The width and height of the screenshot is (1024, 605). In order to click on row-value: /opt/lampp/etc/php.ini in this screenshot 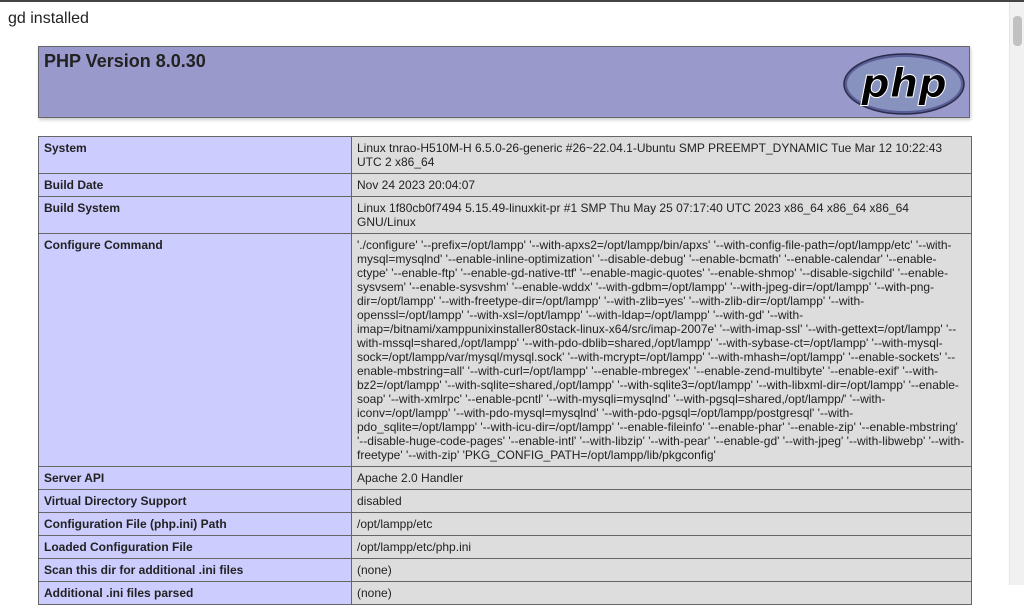, I will do `click(661, 547)`.